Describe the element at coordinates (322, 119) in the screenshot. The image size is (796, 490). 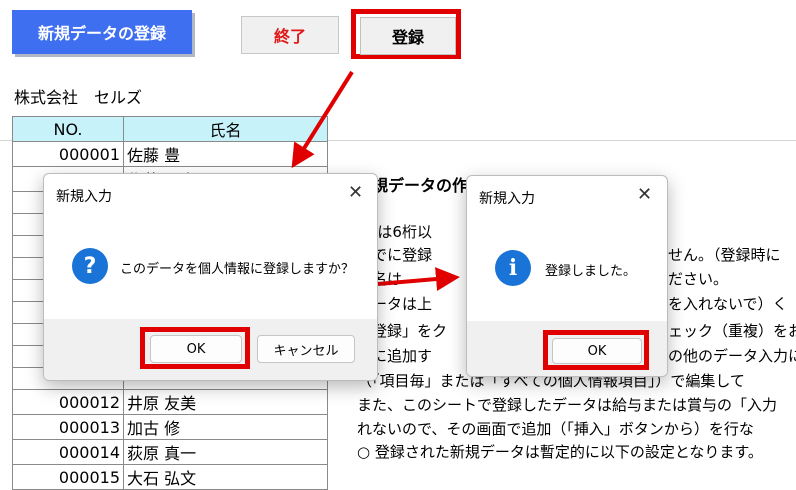
I see `arrow-register-to-confirm` at that location.